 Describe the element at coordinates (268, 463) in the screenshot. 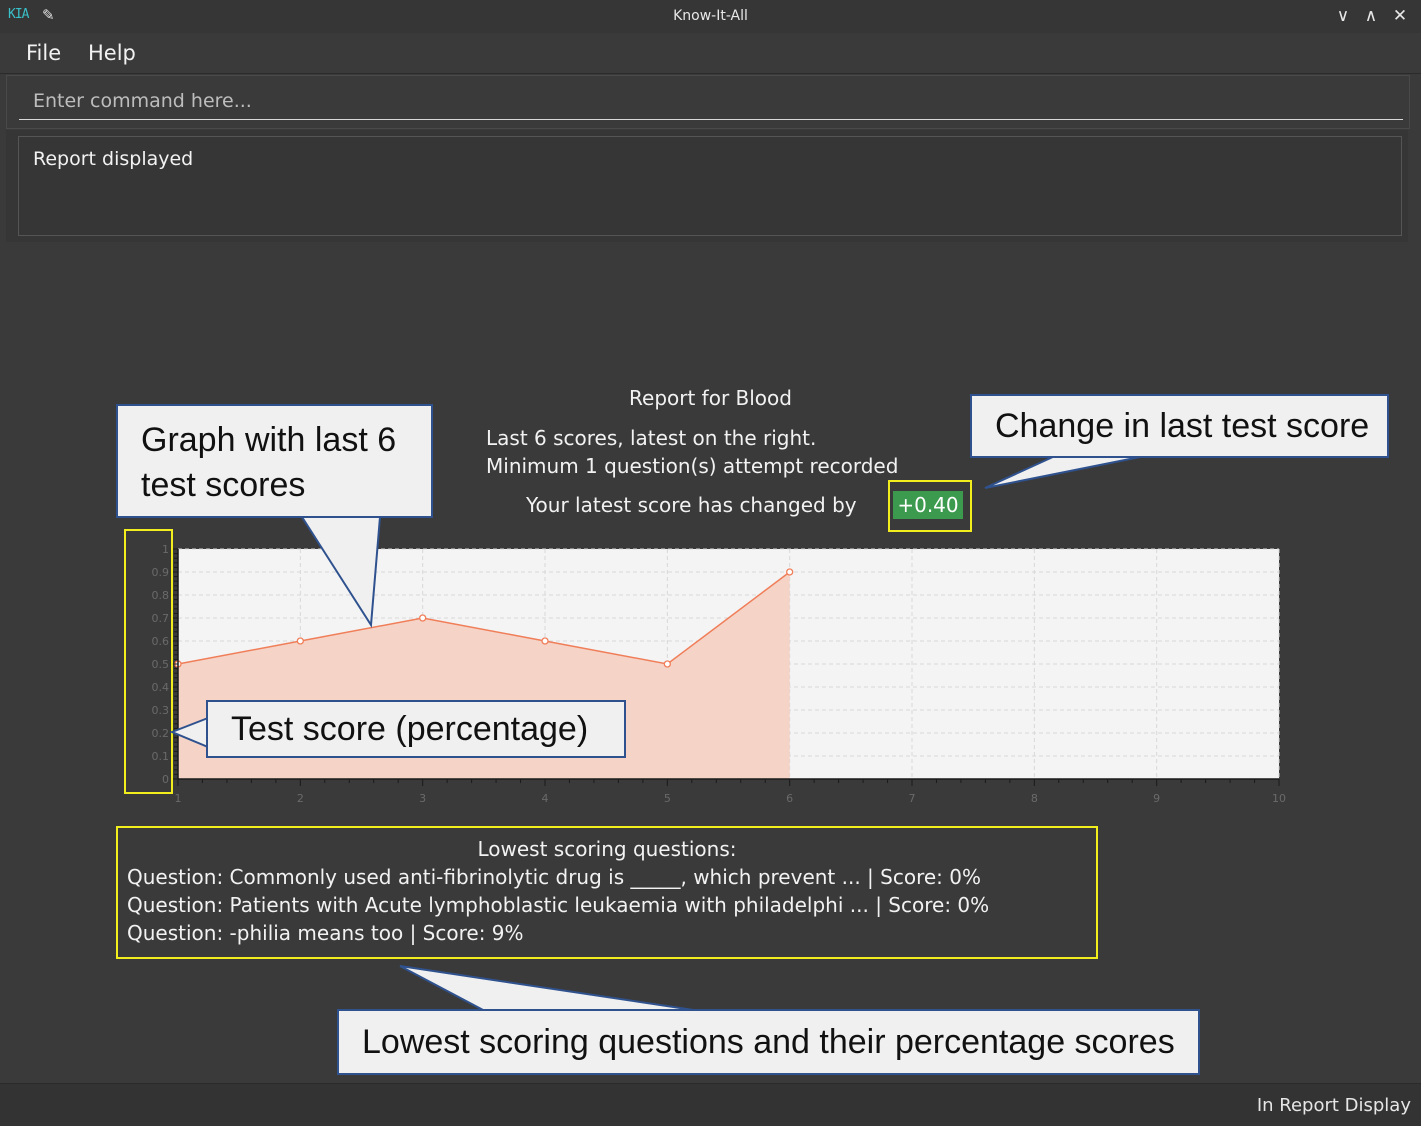

I see `graph-callout-text: Graph with last 6 test scores` at that location.